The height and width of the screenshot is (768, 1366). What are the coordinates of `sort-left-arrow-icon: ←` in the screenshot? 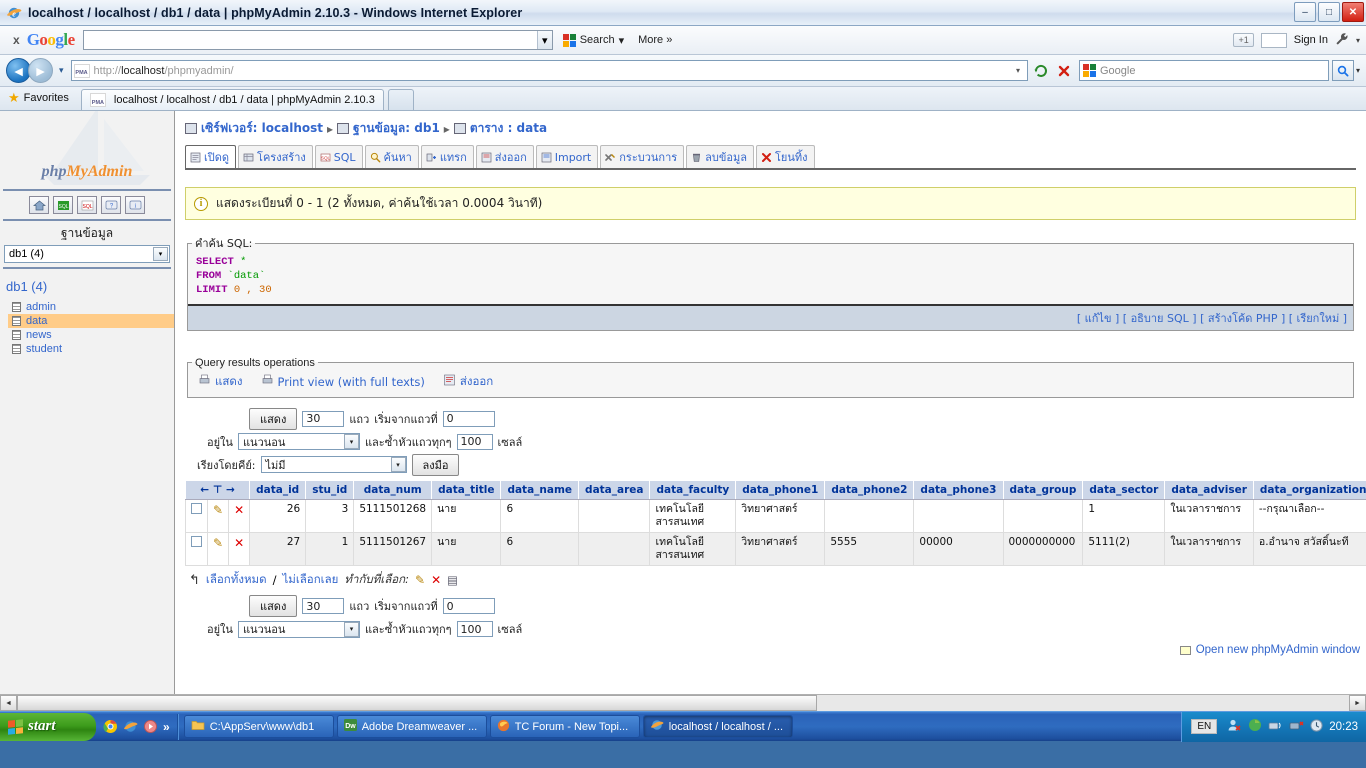 It's located at (204, 490).